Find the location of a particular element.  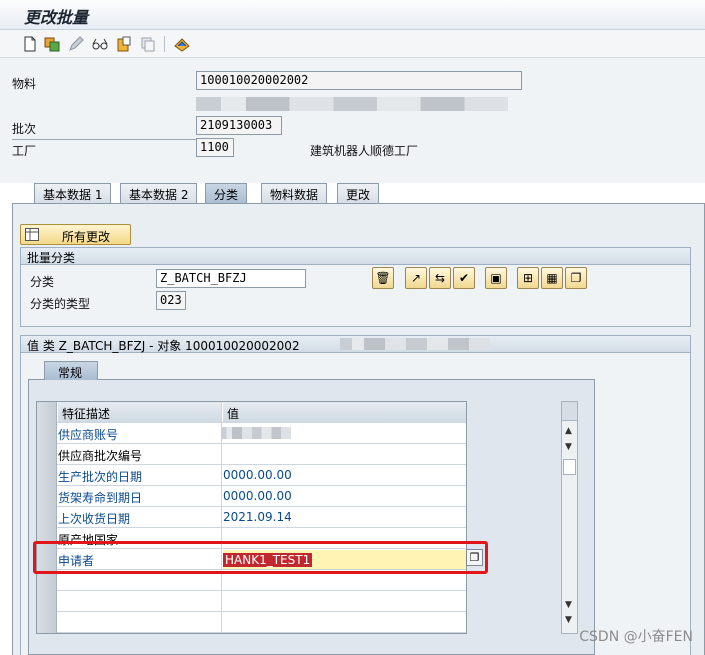

scroll-up-icon: ▲ is located at coordinates (568, 431).